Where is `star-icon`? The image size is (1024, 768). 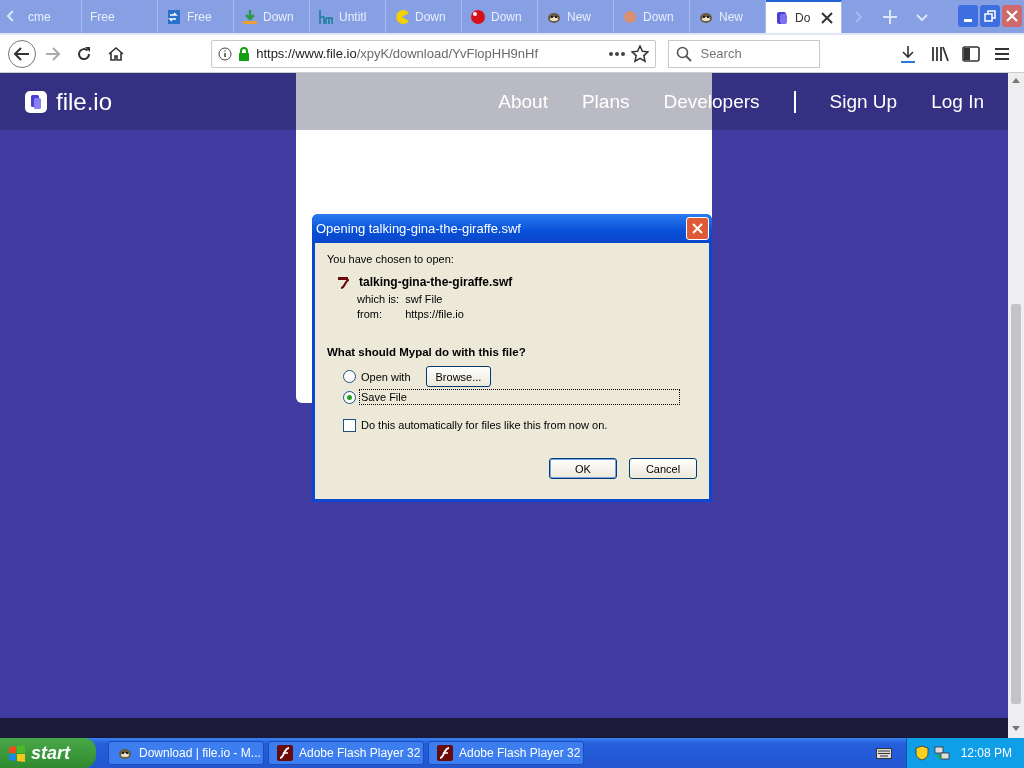
star-icon is located at coordinates (640, 53).